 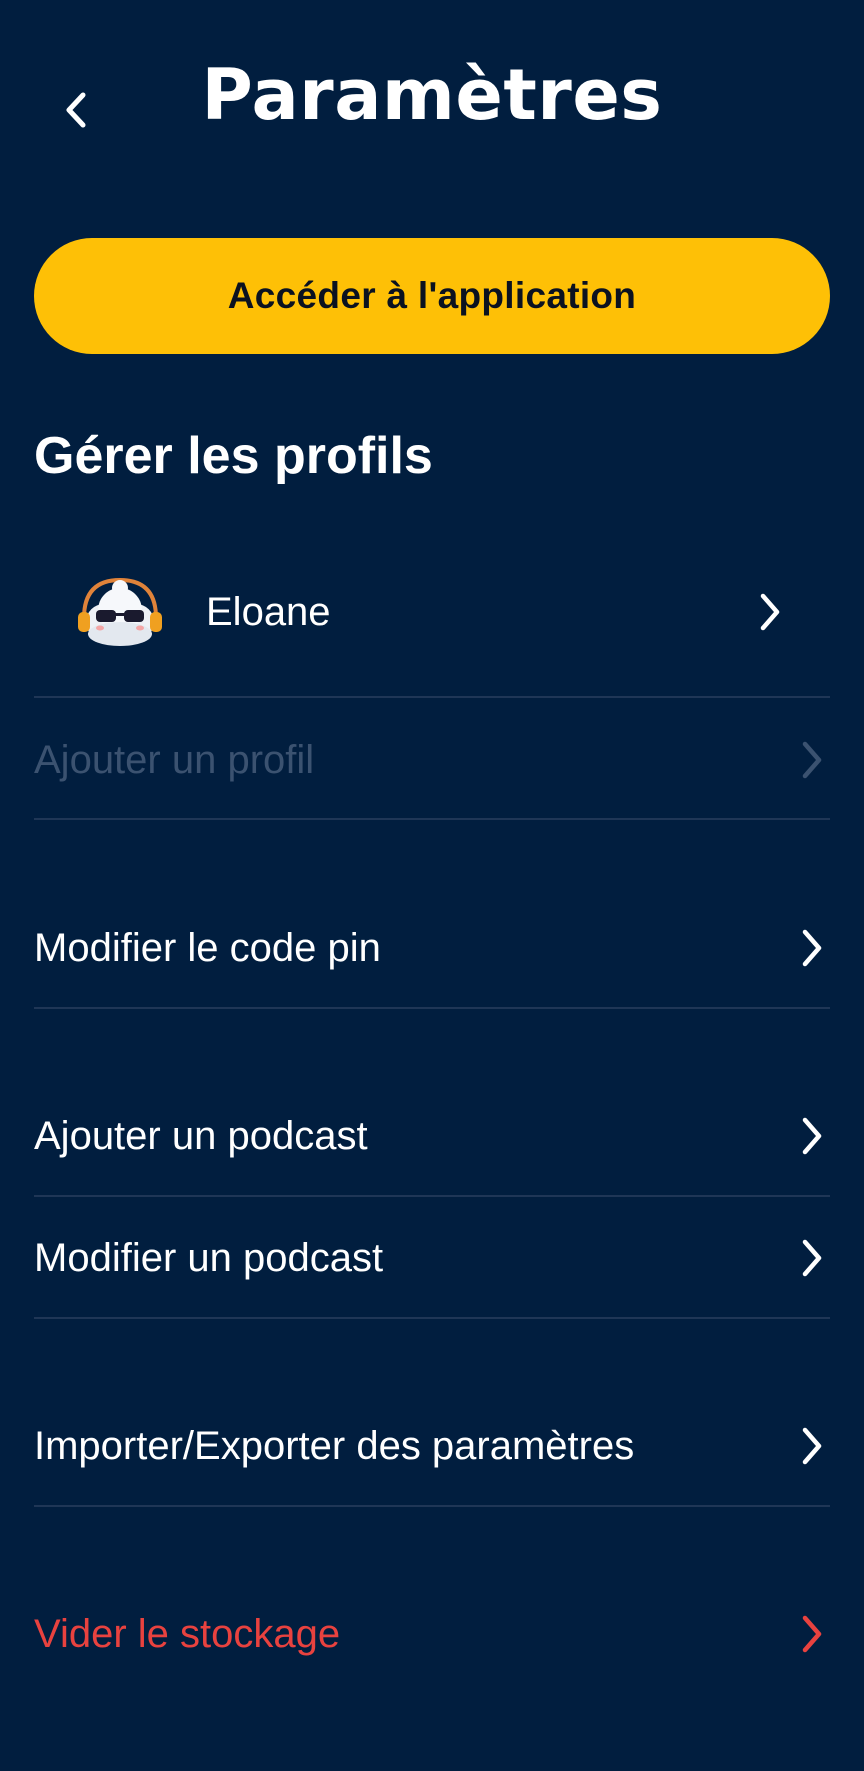 What do you see at coordinates (432, 1634) in the screenshot?
I see `clear-storage-item: Vider le stockage` at bounding box center [432, 1634].